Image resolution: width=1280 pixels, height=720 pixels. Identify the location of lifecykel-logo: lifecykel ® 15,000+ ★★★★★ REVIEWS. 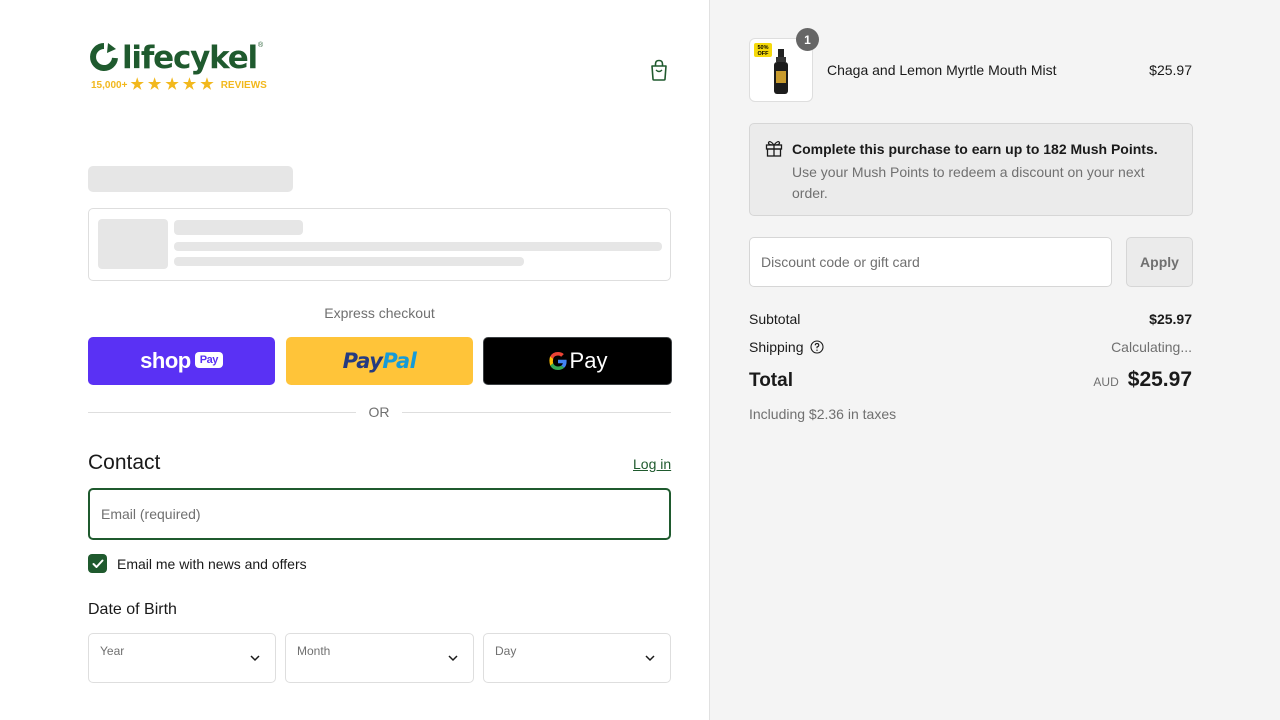
(184, 69).